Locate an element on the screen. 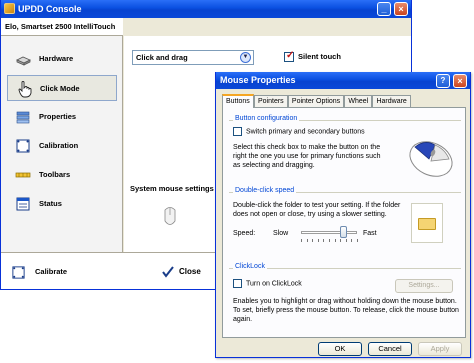  chevron-down-icon: ▼ is located at coordinates (245, 57).